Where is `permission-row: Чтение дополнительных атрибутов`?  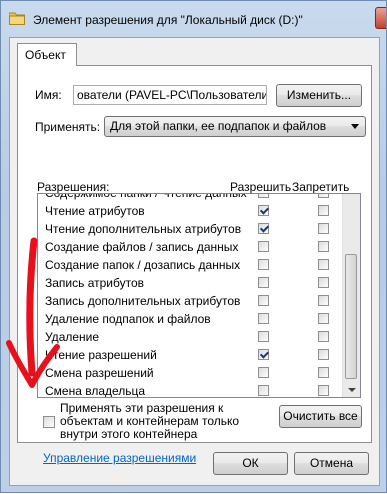
permission-row: Чтение дополнительных атрибутов is located at coordinates (190, 229).